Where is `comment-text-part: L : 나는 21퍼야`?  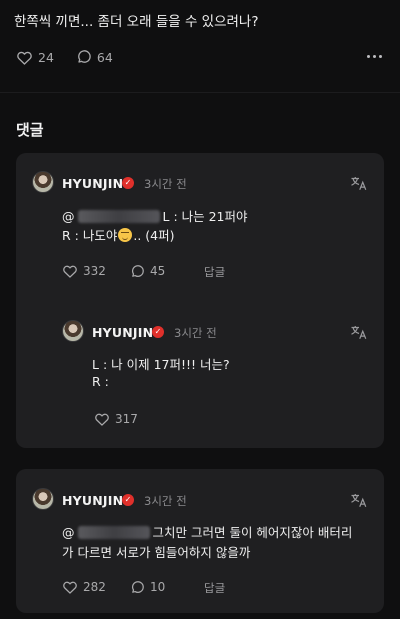
comment-text-part: L : 나는 21퍼야 is located at coordinates (205, 216).